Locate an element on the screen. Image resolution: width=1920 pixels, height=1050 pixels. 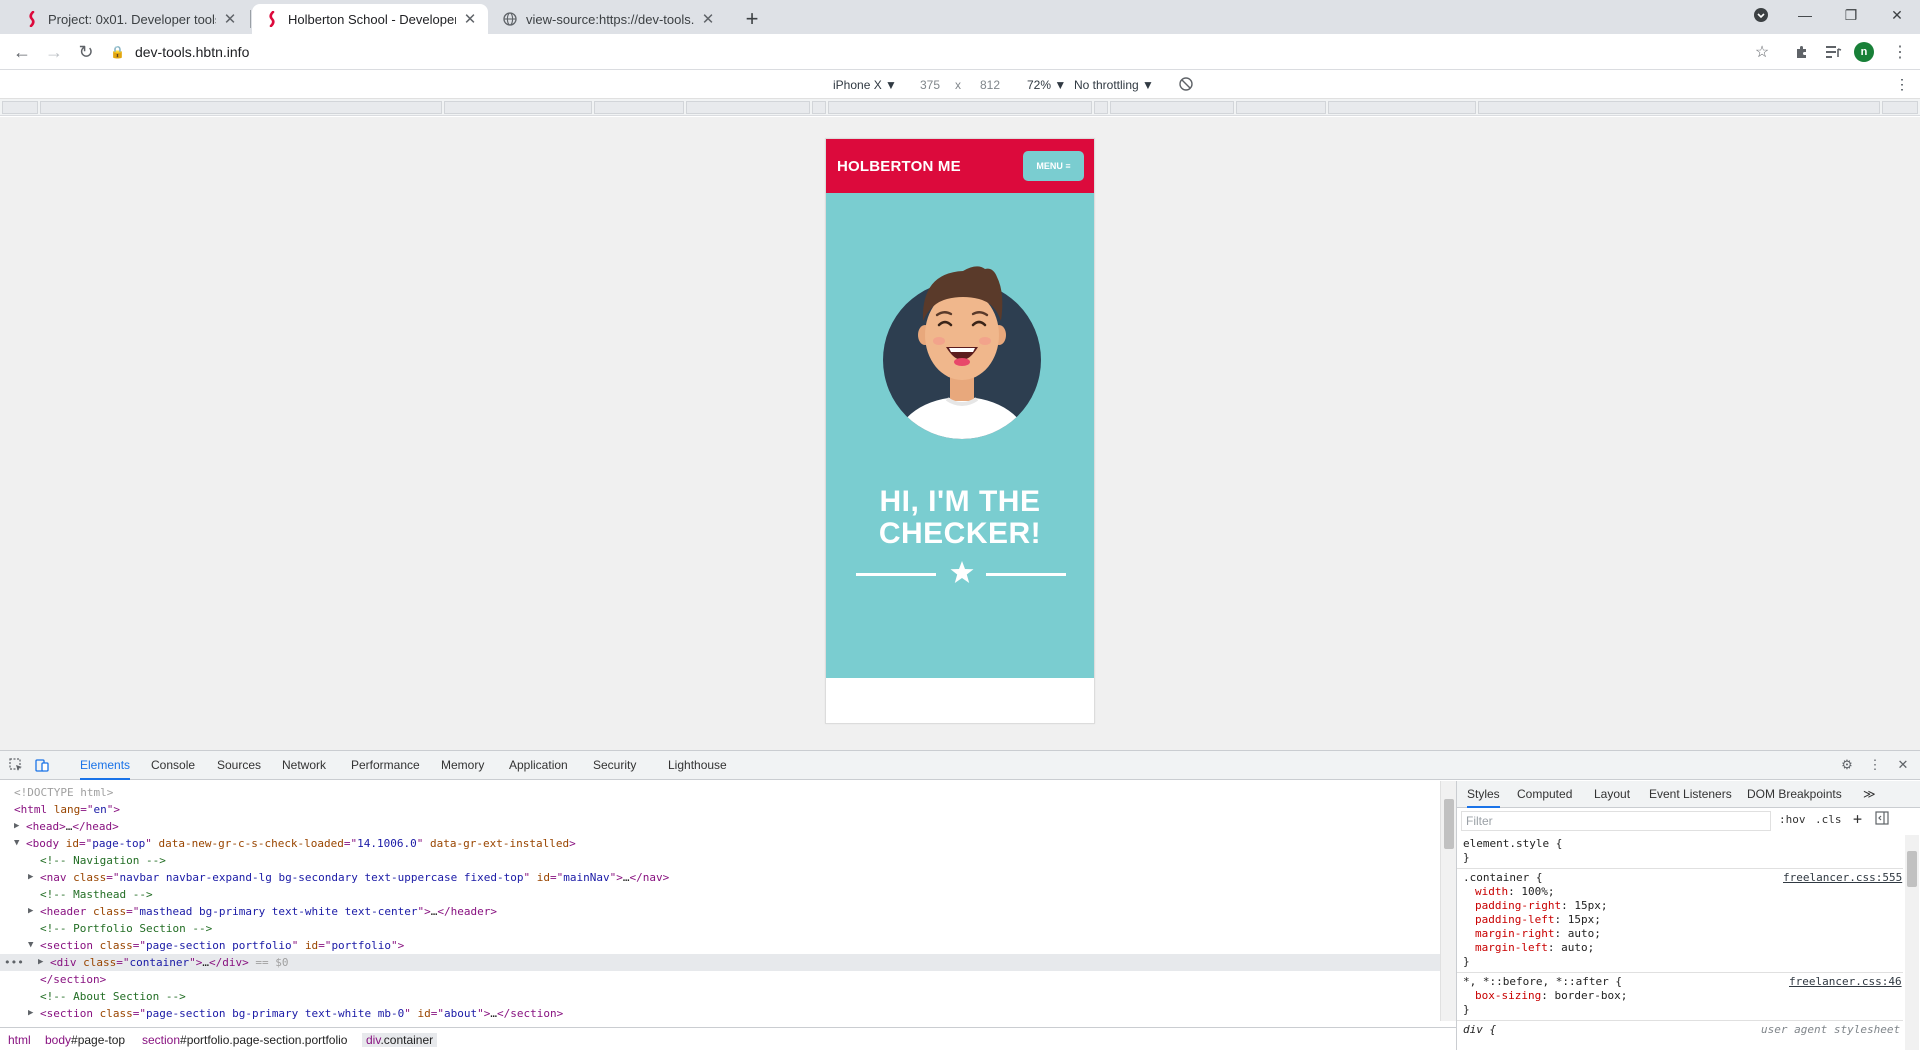
devtools-tab-console: Console is located at coordinates (173, 765).